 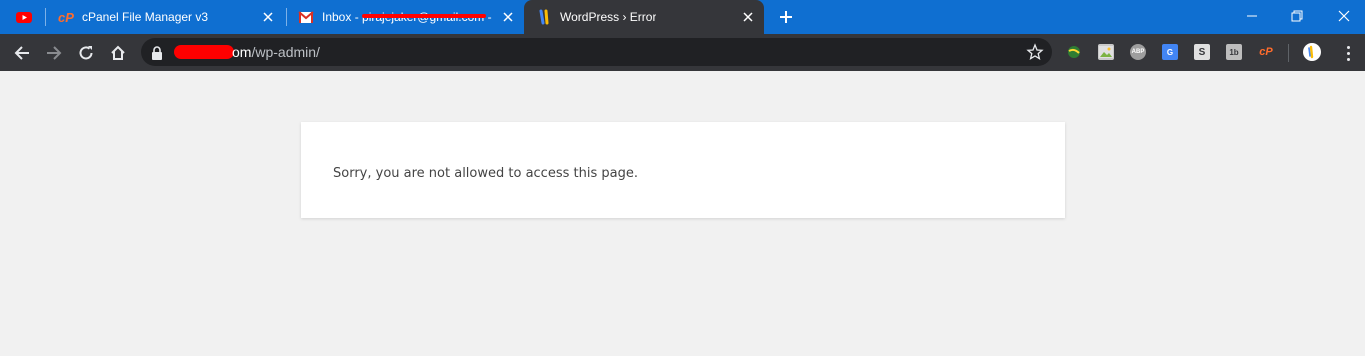 I want to click on tab-cpanel: cP cPanel File Manager v3, so click(x=164, y=17).